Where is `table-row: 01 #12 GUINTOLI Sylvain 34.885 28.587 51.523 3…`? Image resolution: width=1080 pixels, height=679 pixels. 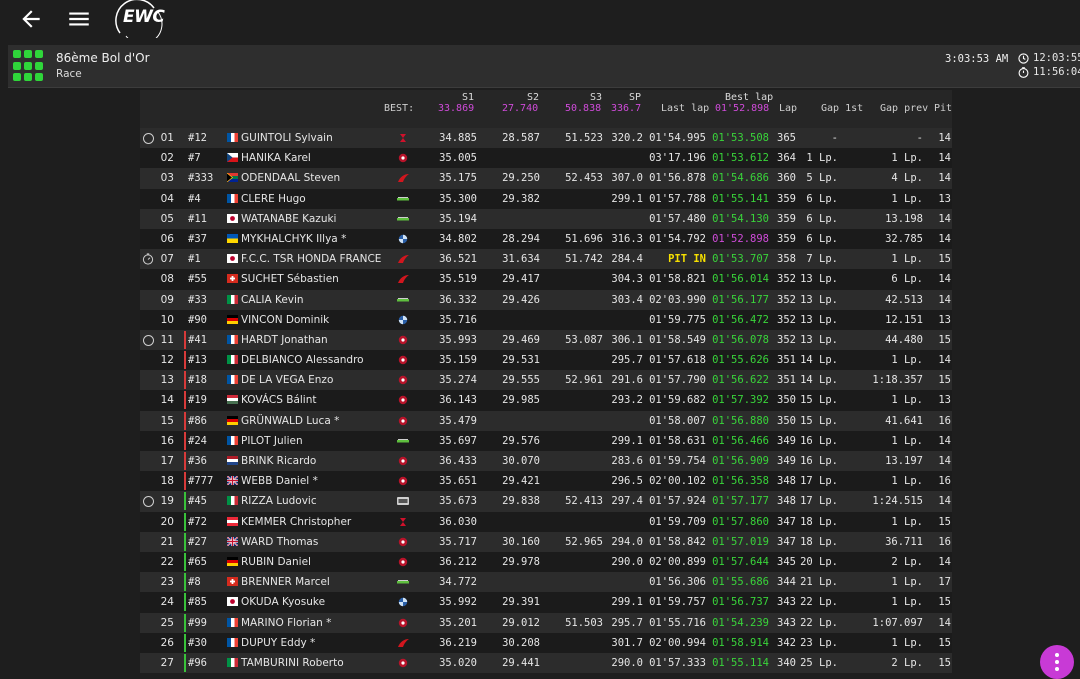 table-row: 01 #12 GUINTOLI Sylvain 34.885 28.587 51.523 3… is located at coordinates (546, 138).